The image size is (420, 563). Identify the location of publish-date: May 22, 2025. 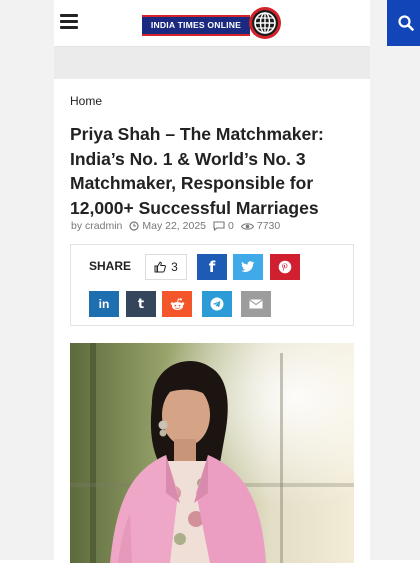
(167, 226).